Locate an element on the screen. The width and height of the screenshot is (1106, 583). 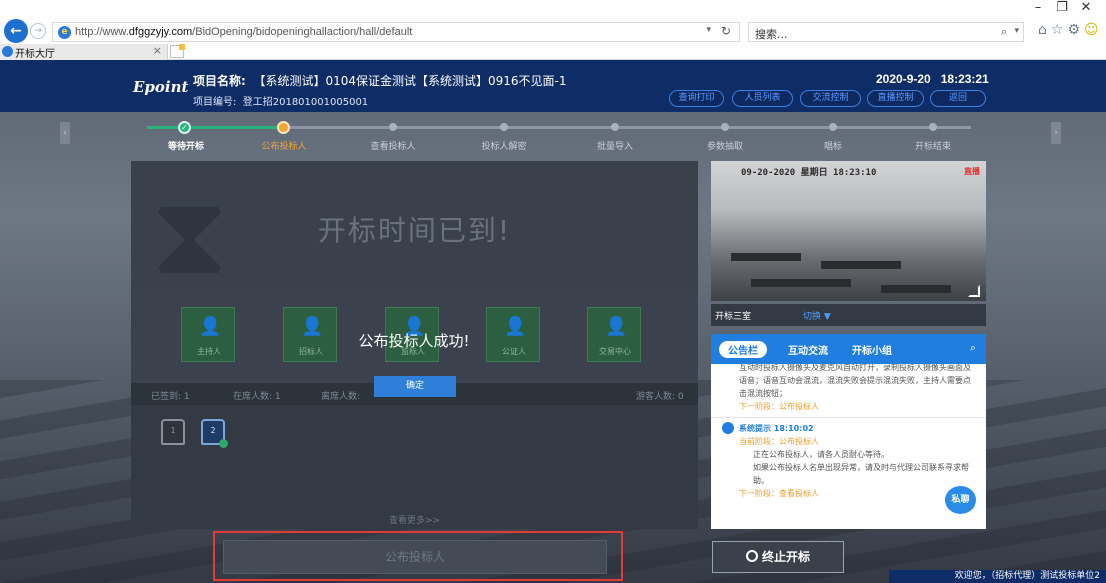
system-avatar-icon is located at coordinates (728, 428).